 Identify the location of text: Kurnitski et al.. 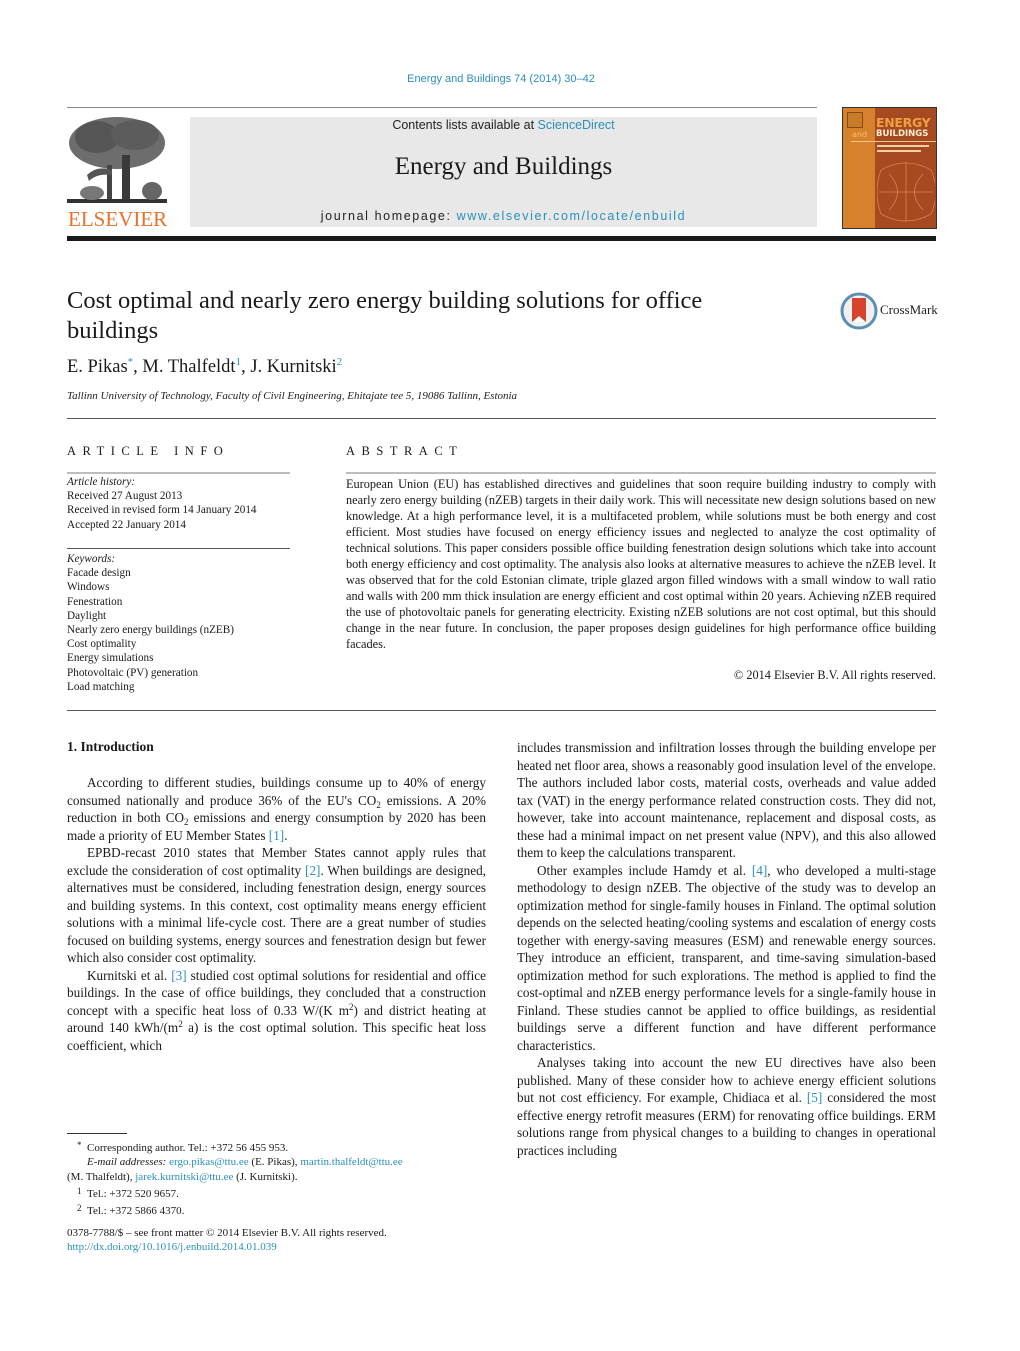
(129, 975).